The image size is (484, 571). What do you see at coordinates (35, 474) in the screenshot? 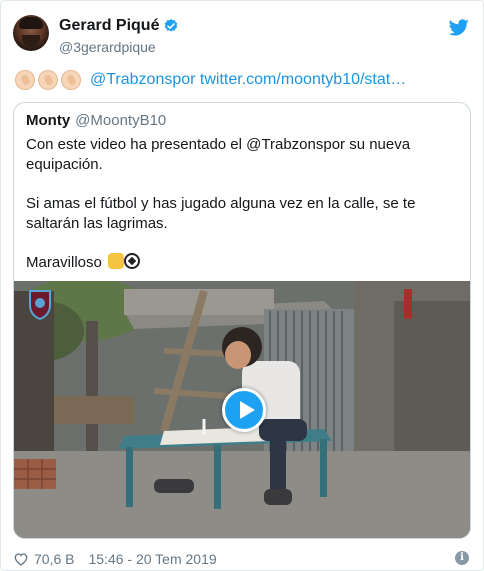
I see `bricks` at bounding box center [35, 474].